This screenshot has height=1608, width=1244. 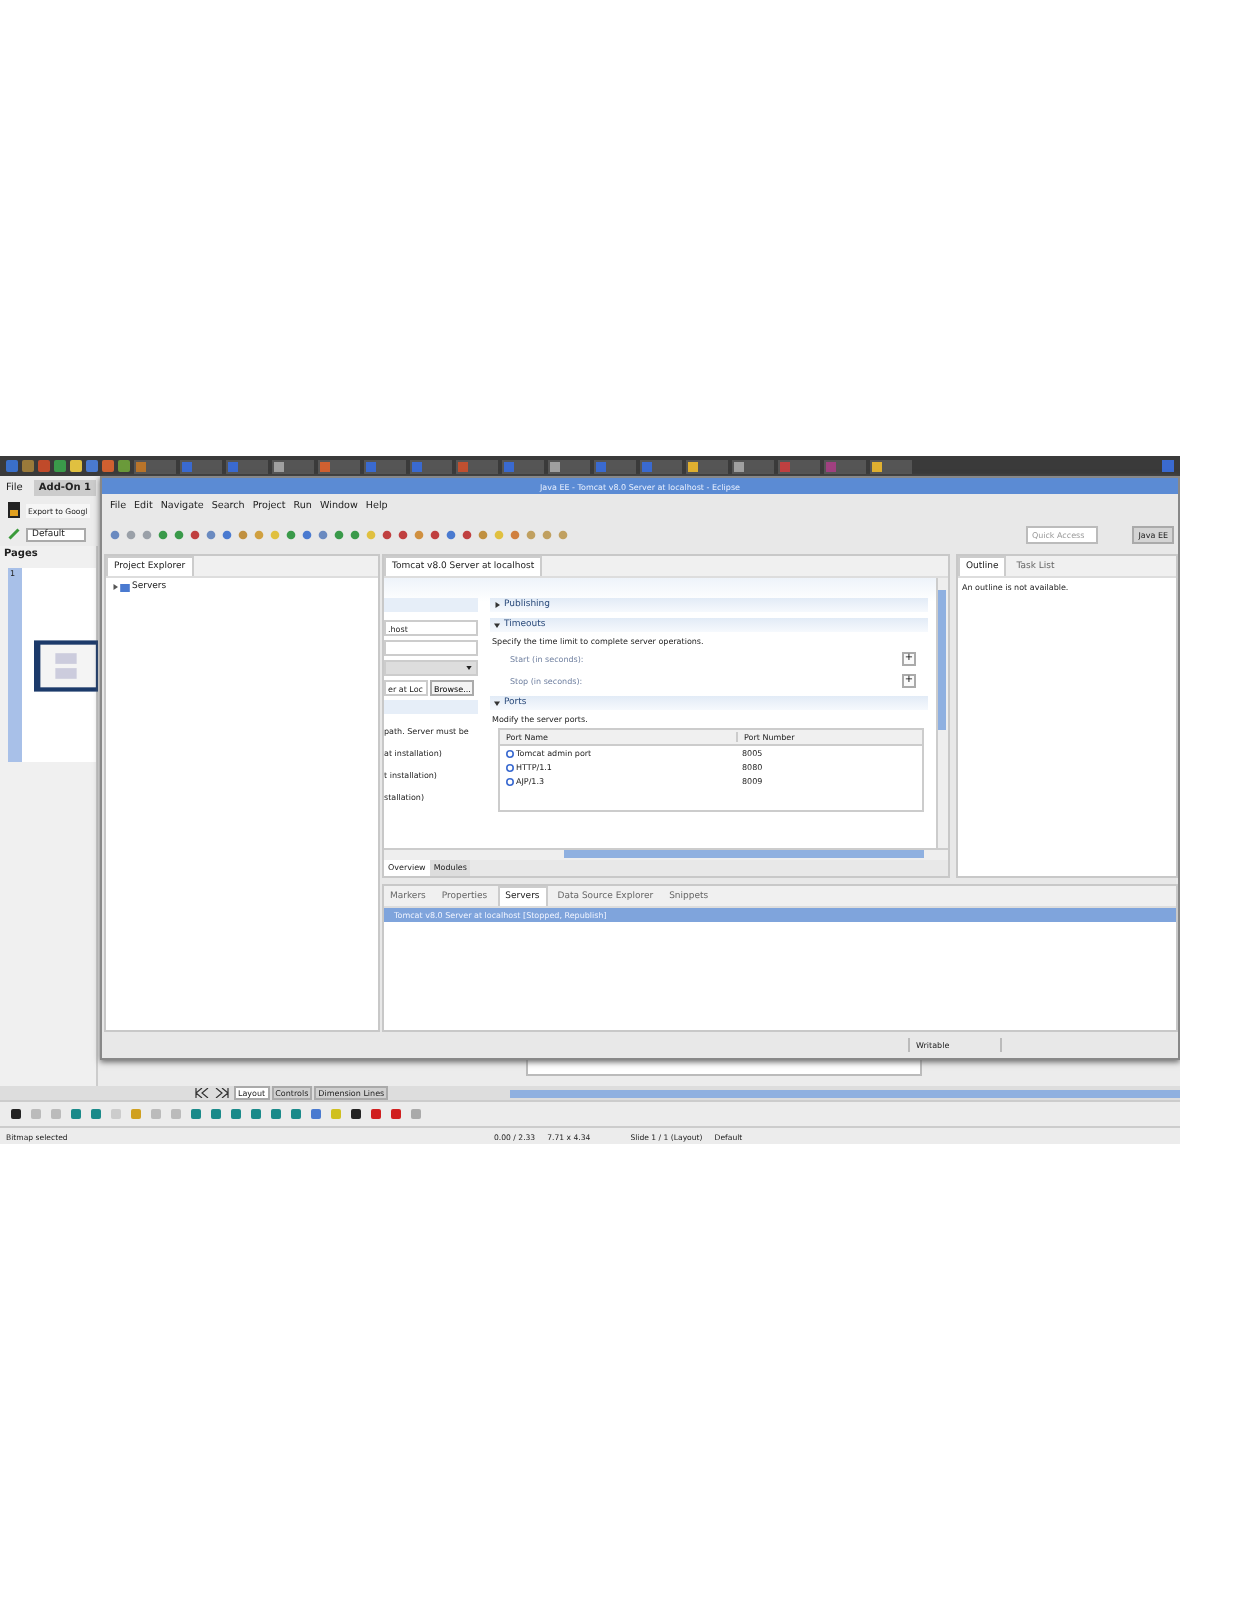 What do you see at coordinates (212, 1093) in the screenshot?
I see `tab-navigation-icon` at bounding box center [212, 1093].